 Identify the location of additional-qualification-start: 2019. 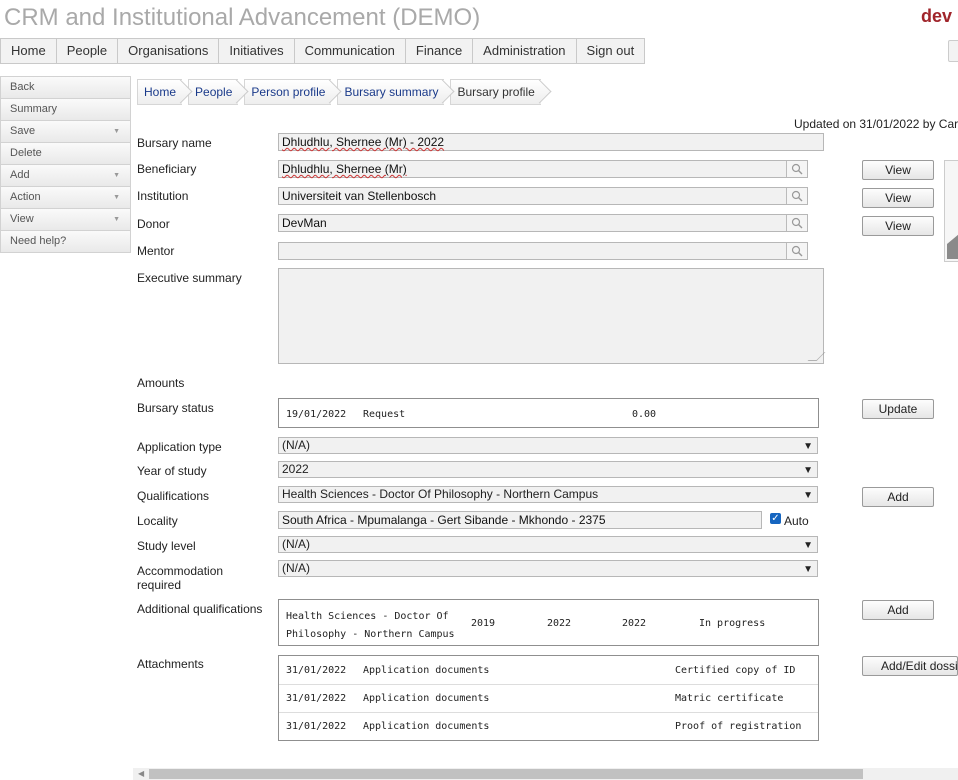
(483, 623).